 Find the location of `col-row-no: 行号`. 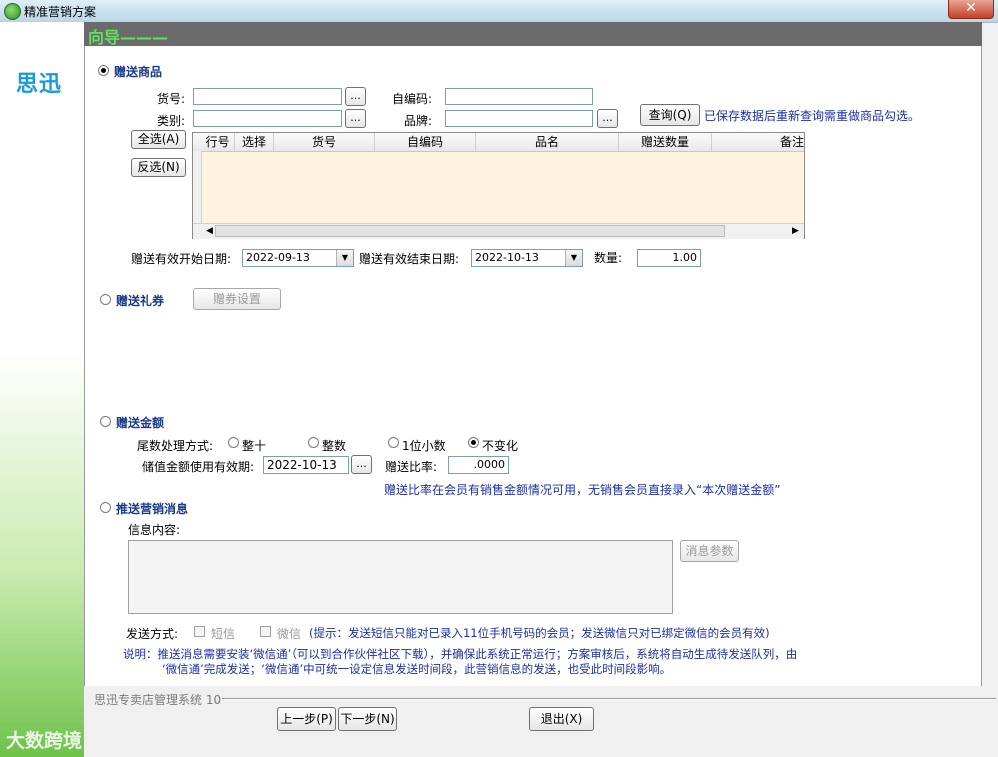

col-row-no: 行号 is located at coordinates (218, 142).